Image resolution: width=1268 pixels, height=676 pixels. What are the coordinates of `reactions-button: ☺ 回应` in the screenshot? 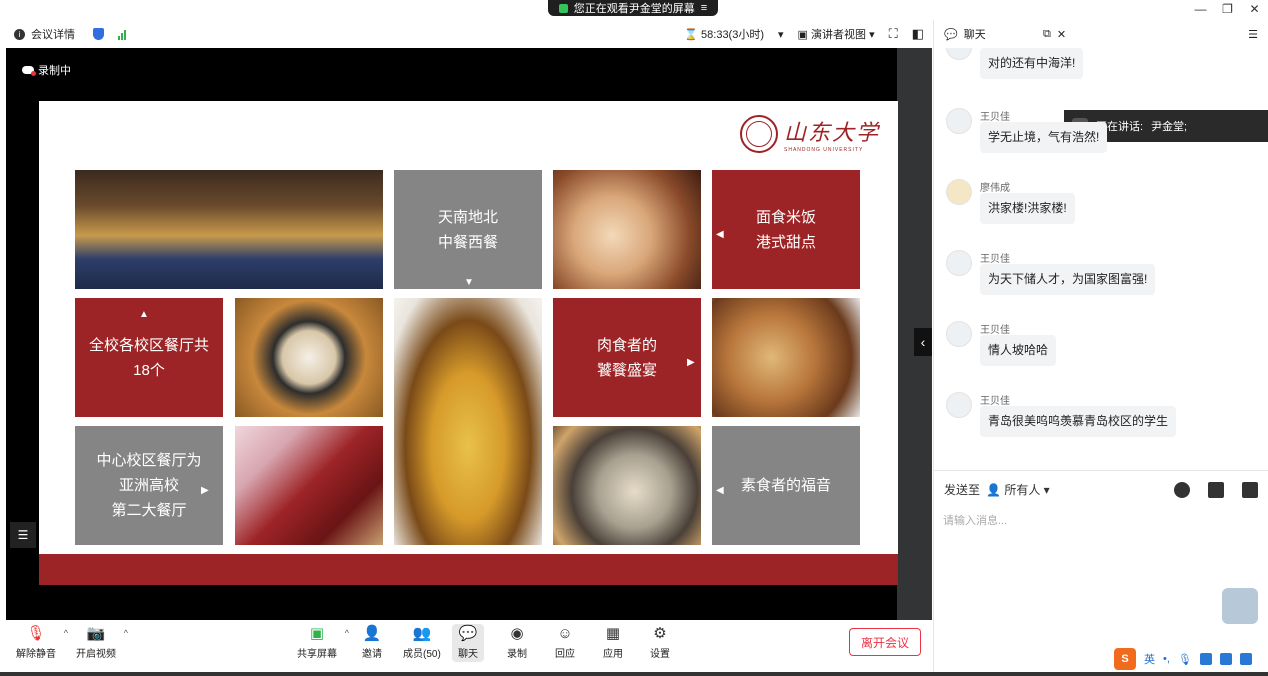 It's located at (565, 642).